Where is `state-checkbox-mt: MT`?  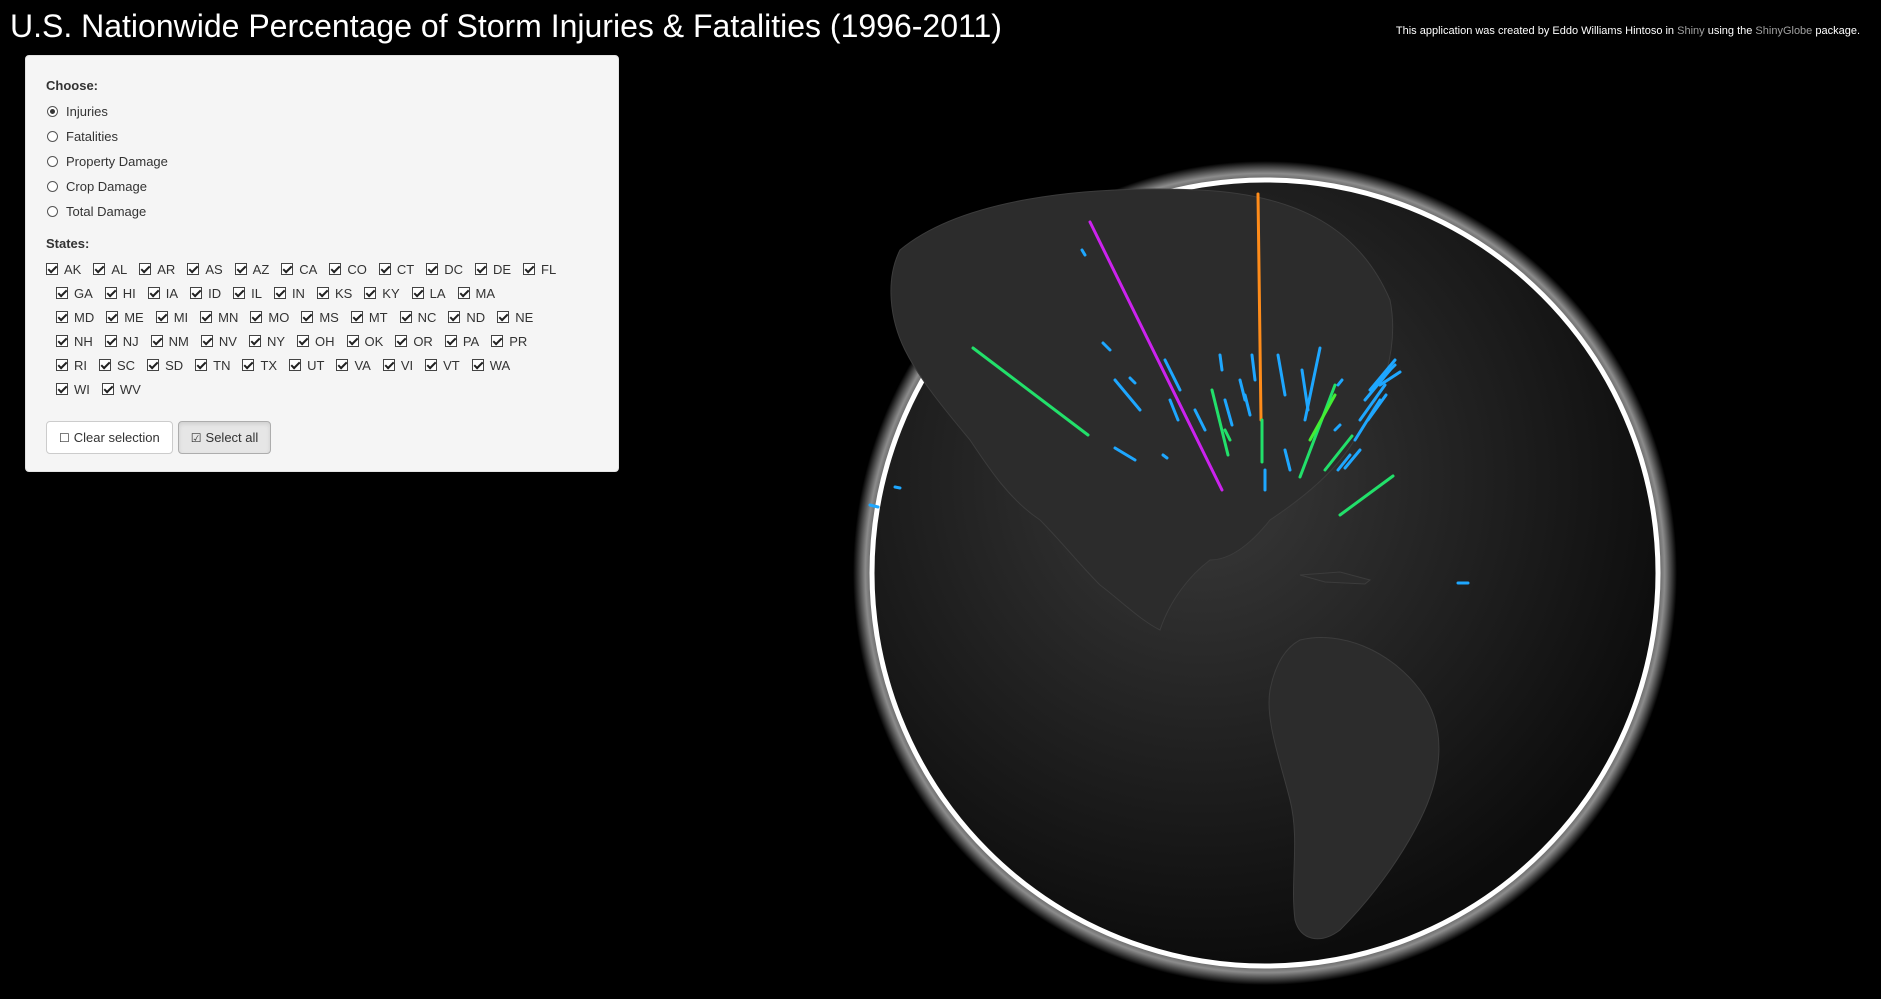 state-checkbox-mt: MT is located at coordinates (369, 317).